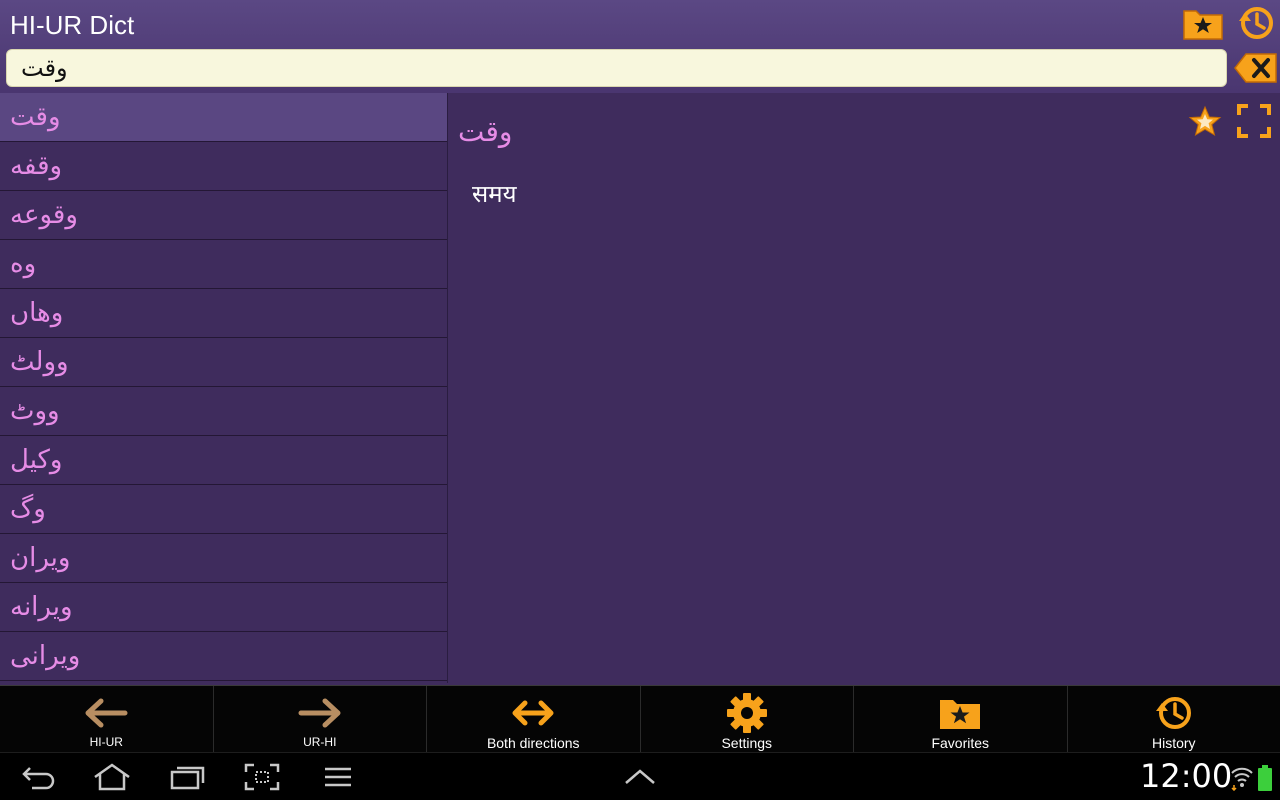 The height and width of the screenshot is (800, 1280). What do you see at coordinates (223, 117) in the screenshot?
I see `list-item: وقت` at bounding box center [223, 117].